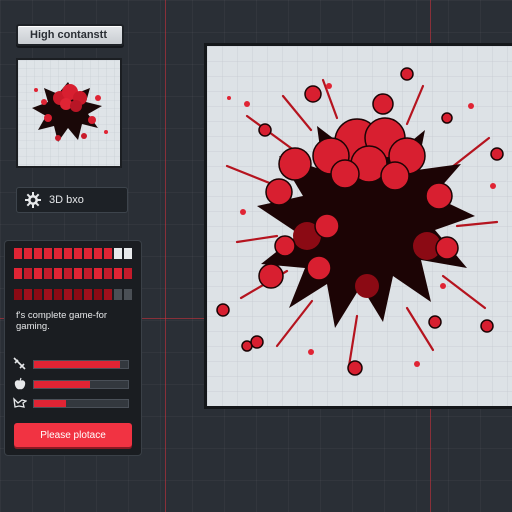 The width and height of the screenshot is (512, 512). Describe the element at coordinates (20, 403) in the screenshot. I see `bird-icon` at that location.